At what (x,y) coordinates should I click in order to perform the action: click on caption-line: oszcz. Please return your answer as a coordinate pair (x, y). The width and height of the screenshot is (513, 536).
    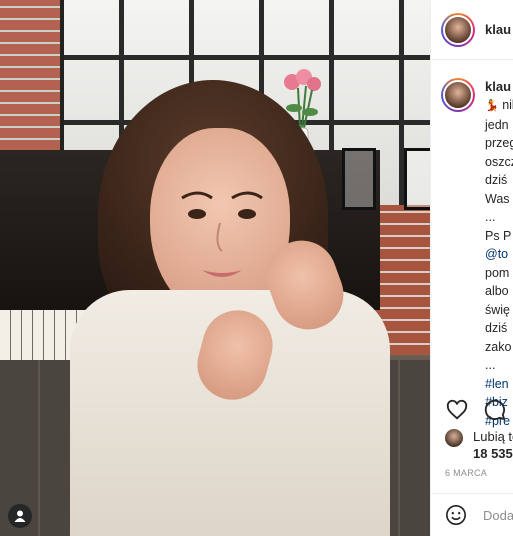
    Looking at the image, I should click on (499, 161).